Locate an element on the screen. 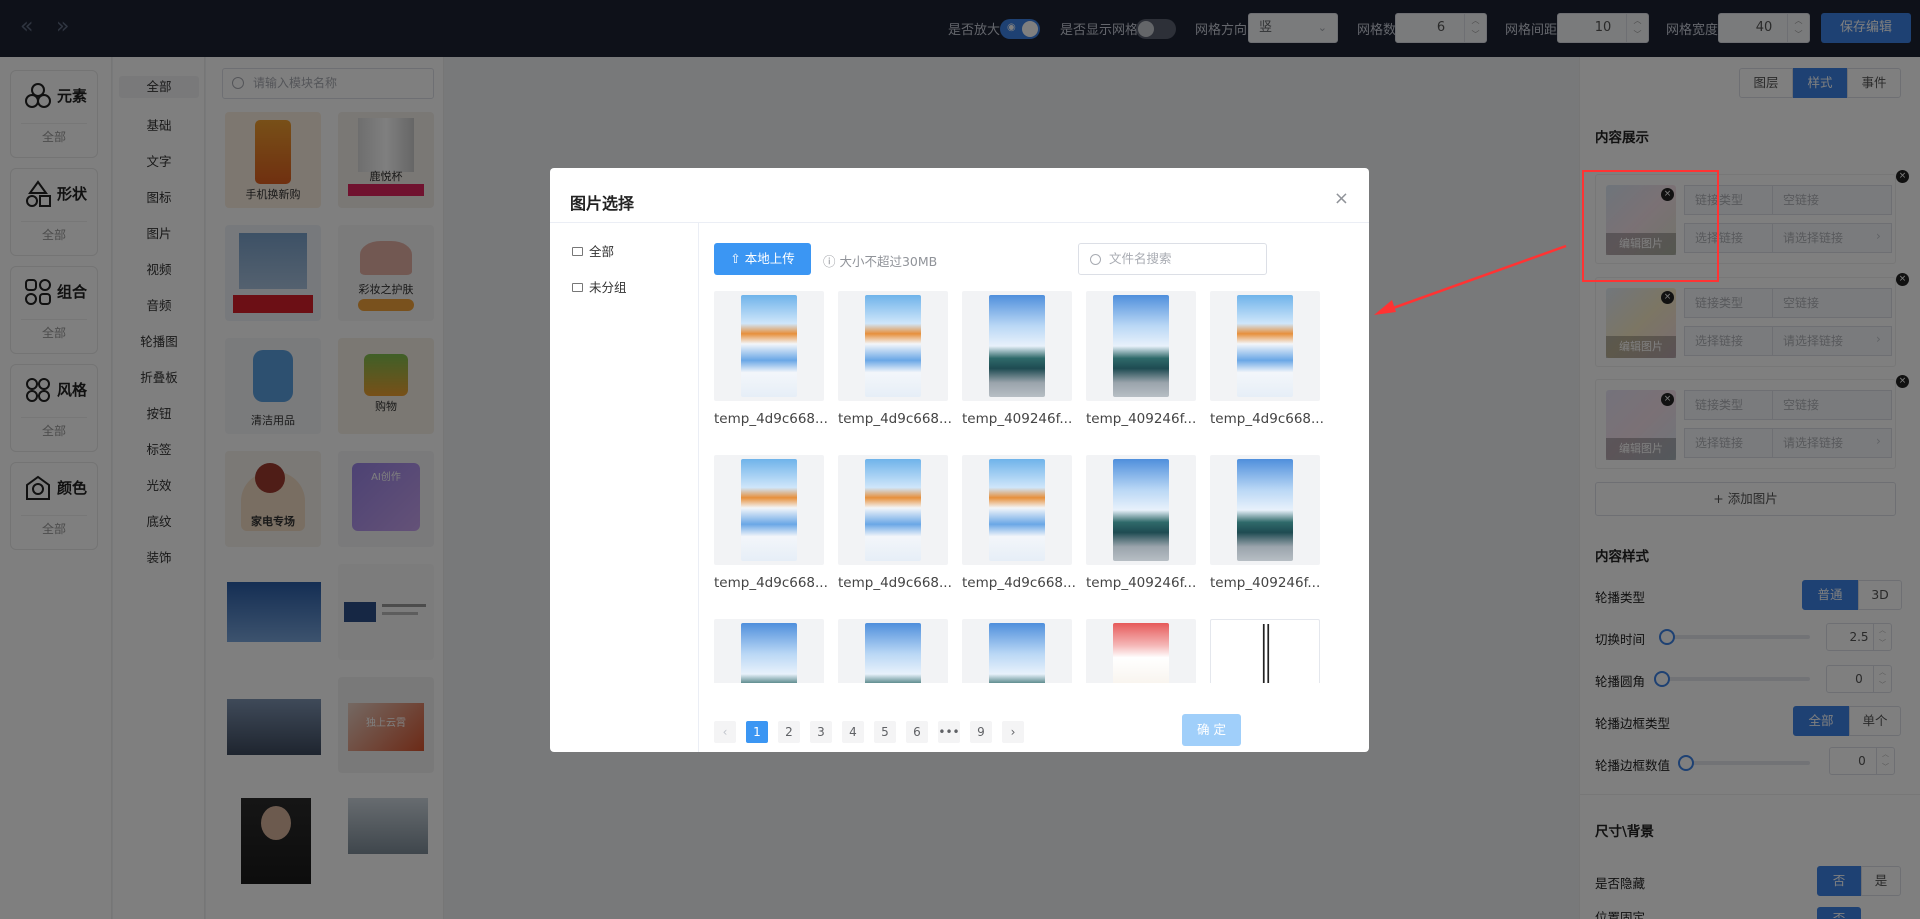 This screenshot has width=1920, height=919. confirm-button: 确 定 is located at coordinates (1211, 730).